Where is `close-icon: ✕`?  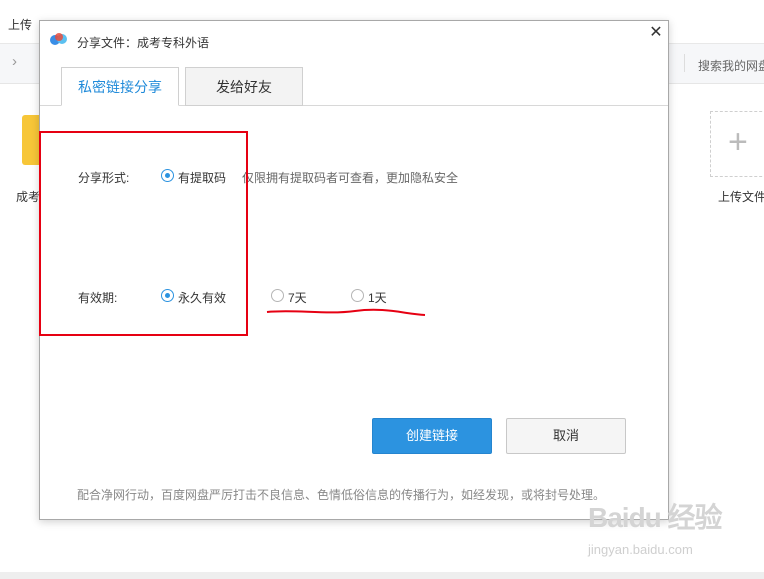 close-icon: ✕ is located at coordinates (656, 33).